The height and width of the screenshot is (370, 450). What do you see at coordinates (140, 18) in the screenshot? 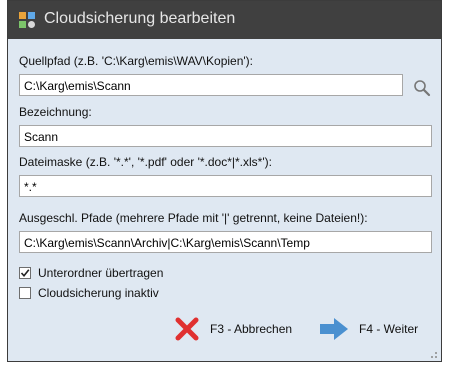
I see `dialog-title: Cloudsicherung bearbeiten` at bounding box center [140, 18].